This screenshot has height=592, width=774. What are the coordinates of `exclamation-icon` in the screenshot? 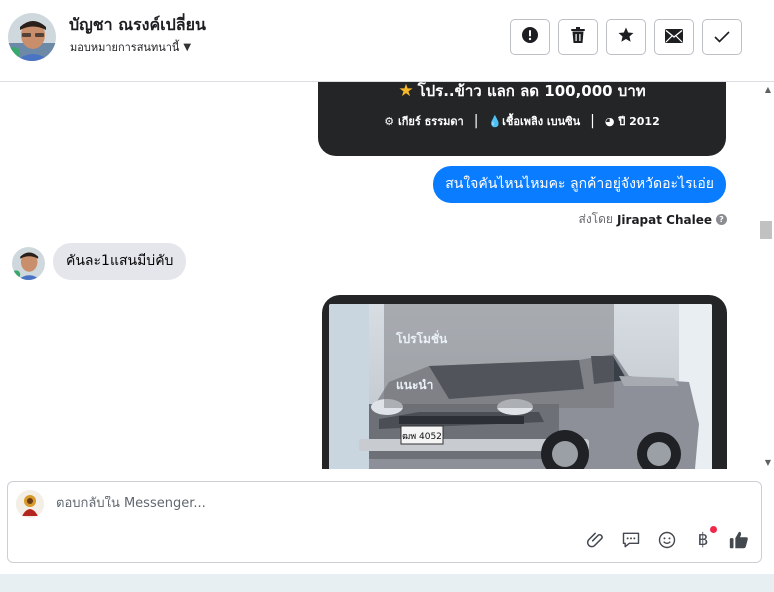 It's located at (530, 37).